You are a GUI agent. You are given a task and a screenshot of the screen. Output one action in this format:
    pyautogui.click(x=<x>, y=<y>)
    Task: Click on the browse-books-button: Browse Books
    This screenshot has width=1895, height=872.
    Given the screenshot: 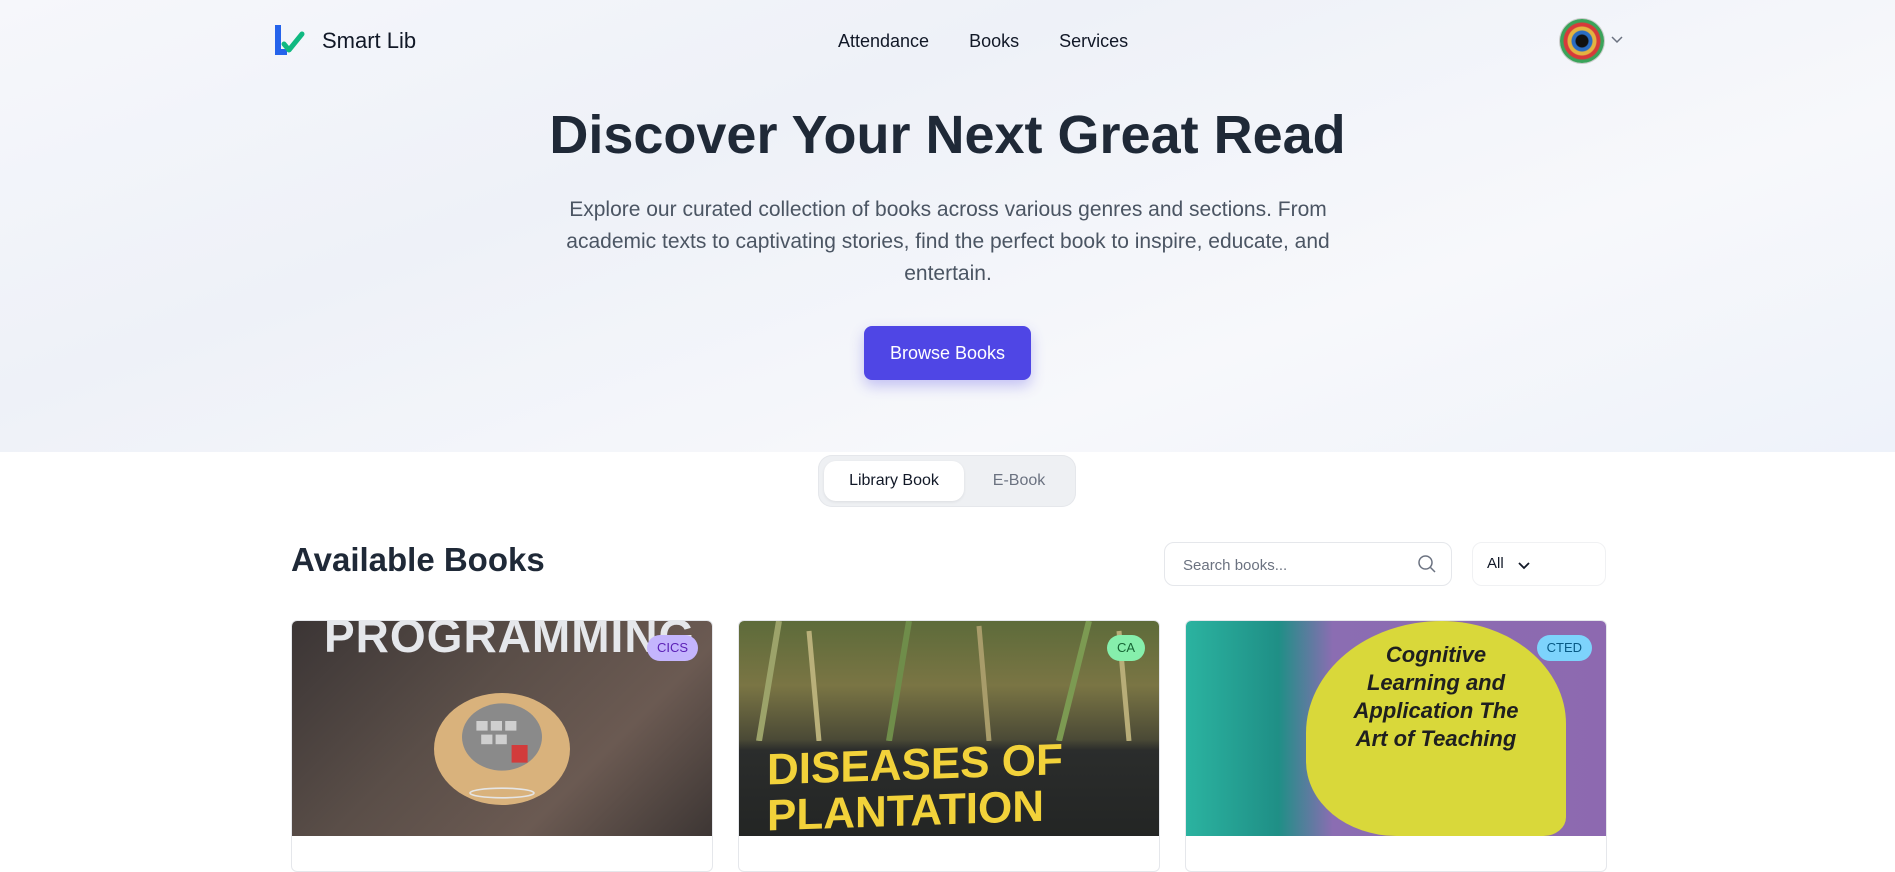 What is the action you would take?
    pyautogui.click(x=947, y=353)
    